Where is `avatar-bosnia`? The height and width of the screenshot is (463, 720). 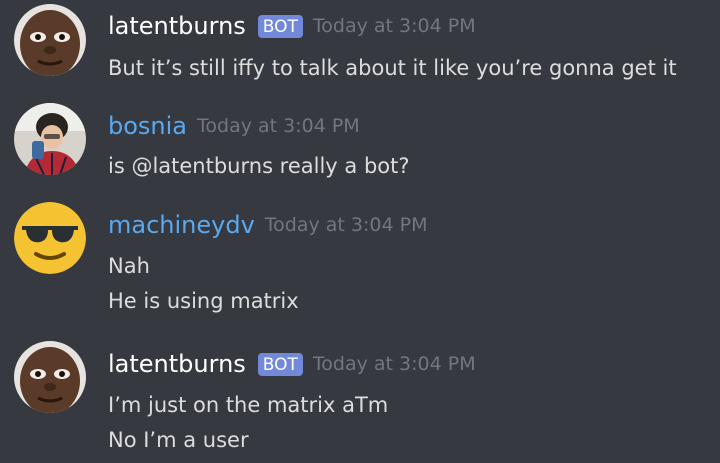 avatar-bosnia is located at coordinates (50, 139).